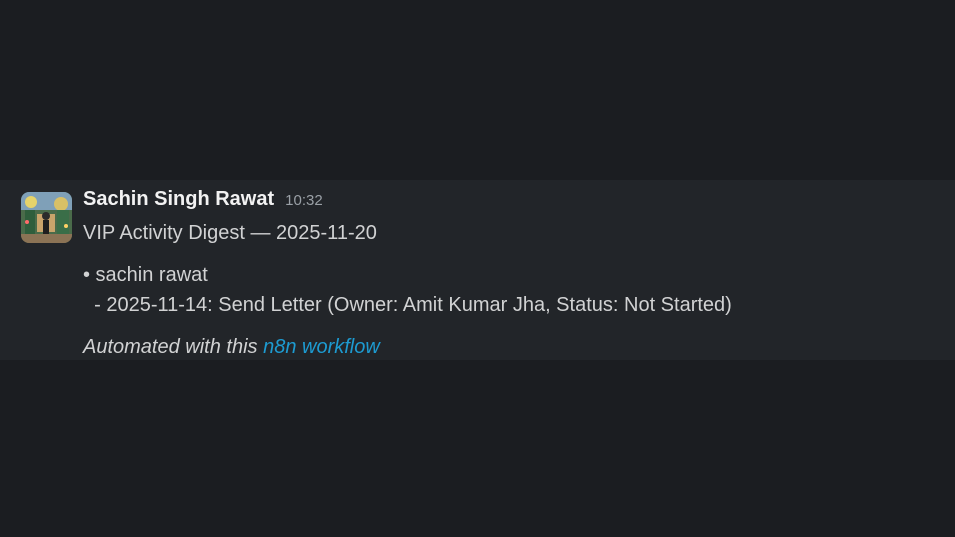 This screenshot has width=955, height=537. I want to click on footer-text: Automated with this, so click(173, 347).